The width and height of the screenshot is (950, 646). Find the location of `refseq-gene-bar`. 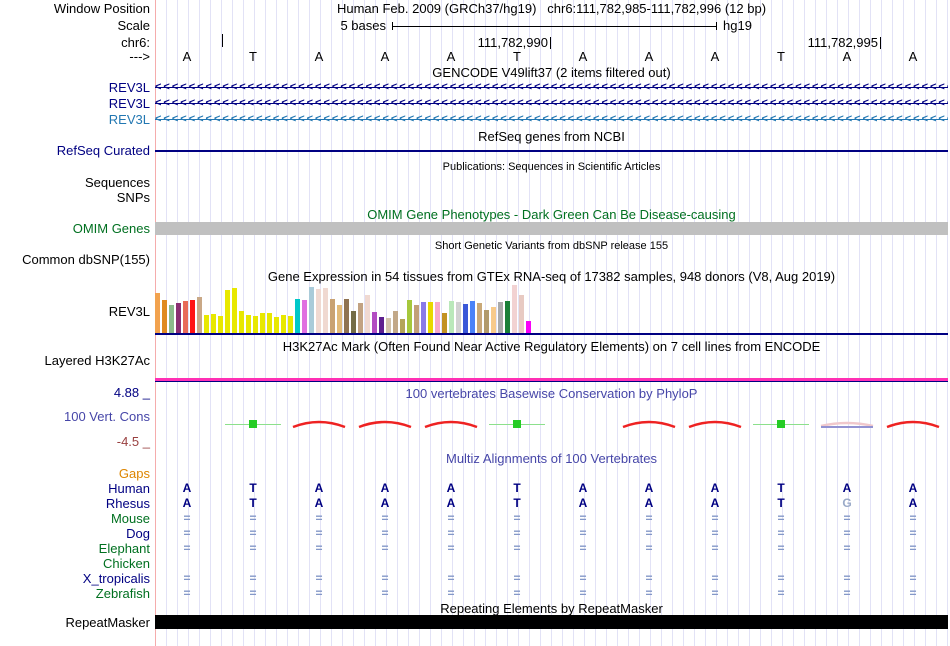

refseq-gene-bar is located at coordinates (551, 151).